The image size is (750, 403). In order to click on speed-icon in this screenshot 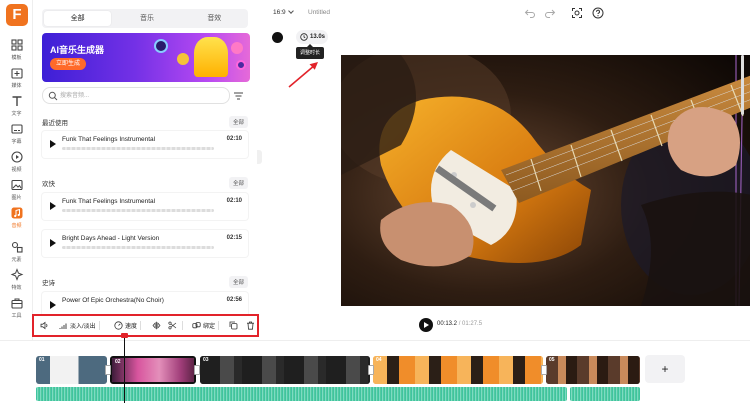, I will do `click(118, 325)`.